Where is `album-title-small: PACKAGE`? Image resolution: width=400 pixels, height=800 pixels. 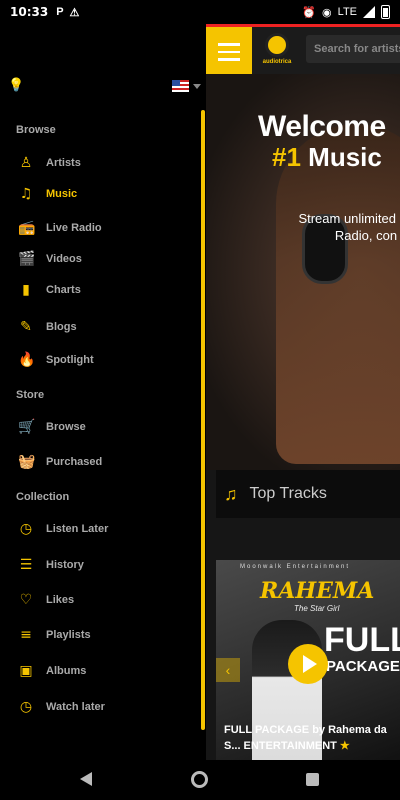
album-title-small: PACKAGE is located at coordinates (363, 666).